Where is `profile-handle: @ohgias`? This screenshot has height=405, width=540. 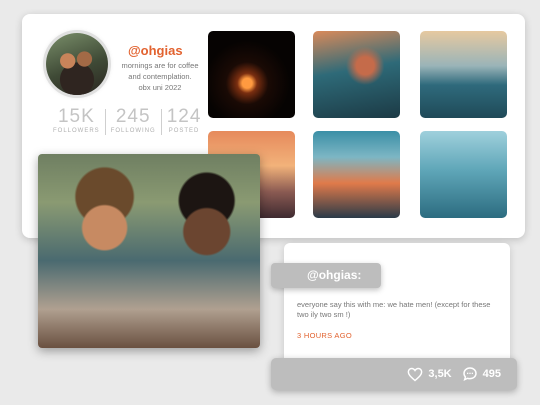
profile-handle: @ohgias is located at coordinates (155, 50).